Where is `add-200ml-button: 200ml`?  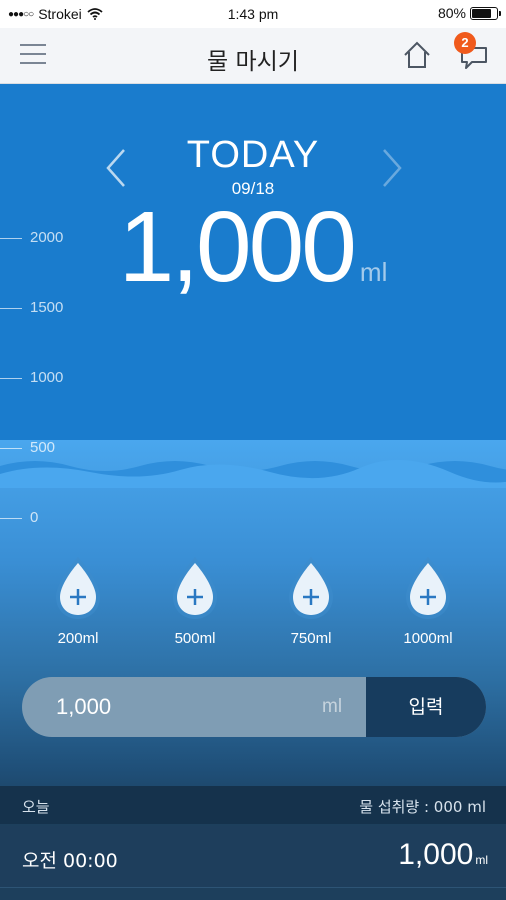
add-200ml-button: 200ml is located at coordinates (78, 601).